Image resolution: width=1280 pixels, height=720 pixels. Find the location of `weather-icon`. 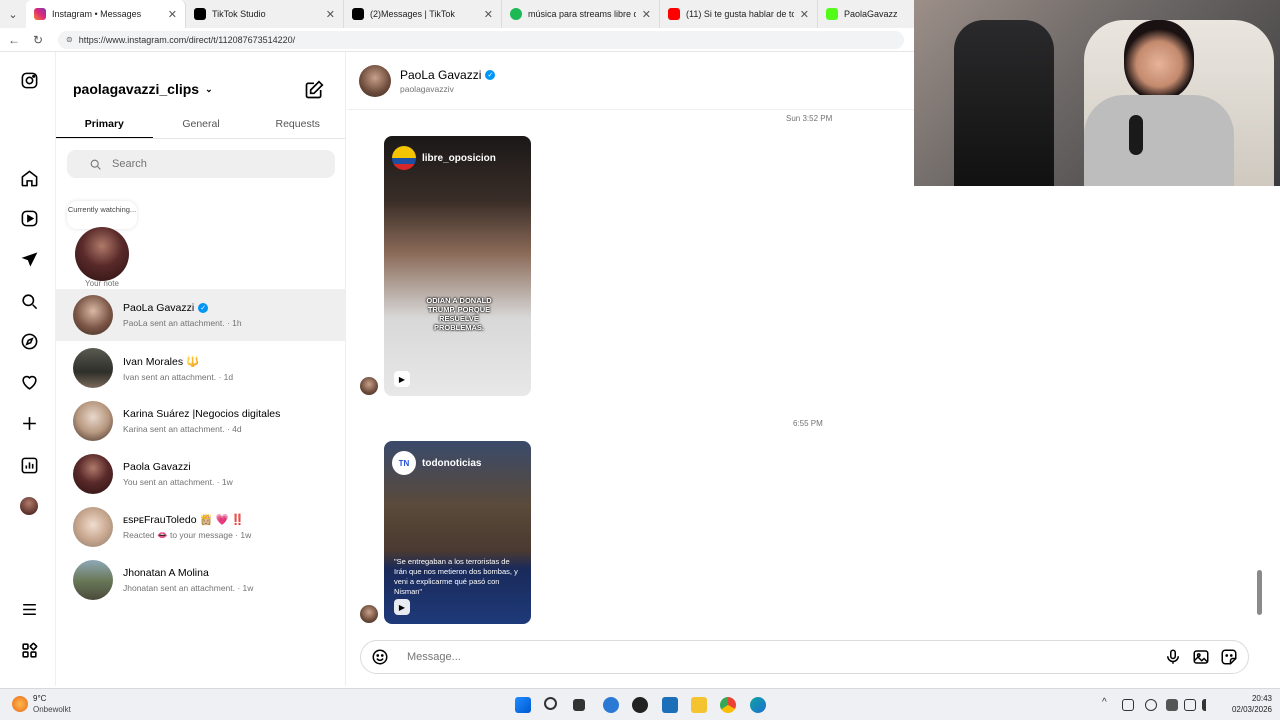

weather-icon is located at coordinates (20, 704).